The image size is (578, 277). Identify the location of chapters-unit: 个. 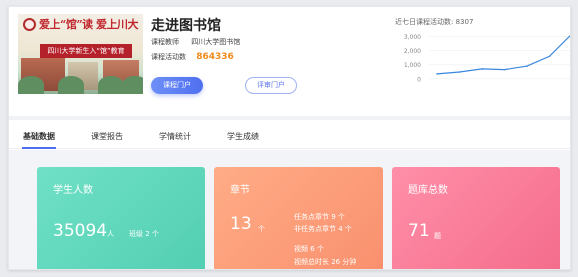
(261, 229).